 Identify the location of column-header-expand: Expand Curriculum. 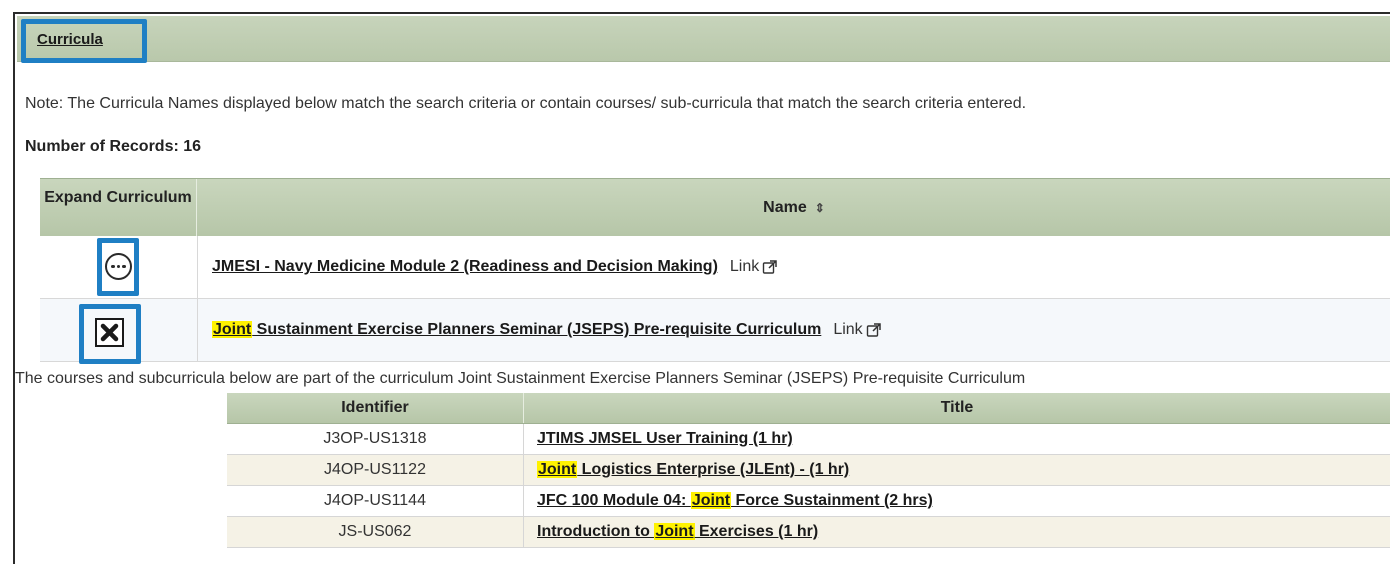
(118, 207).